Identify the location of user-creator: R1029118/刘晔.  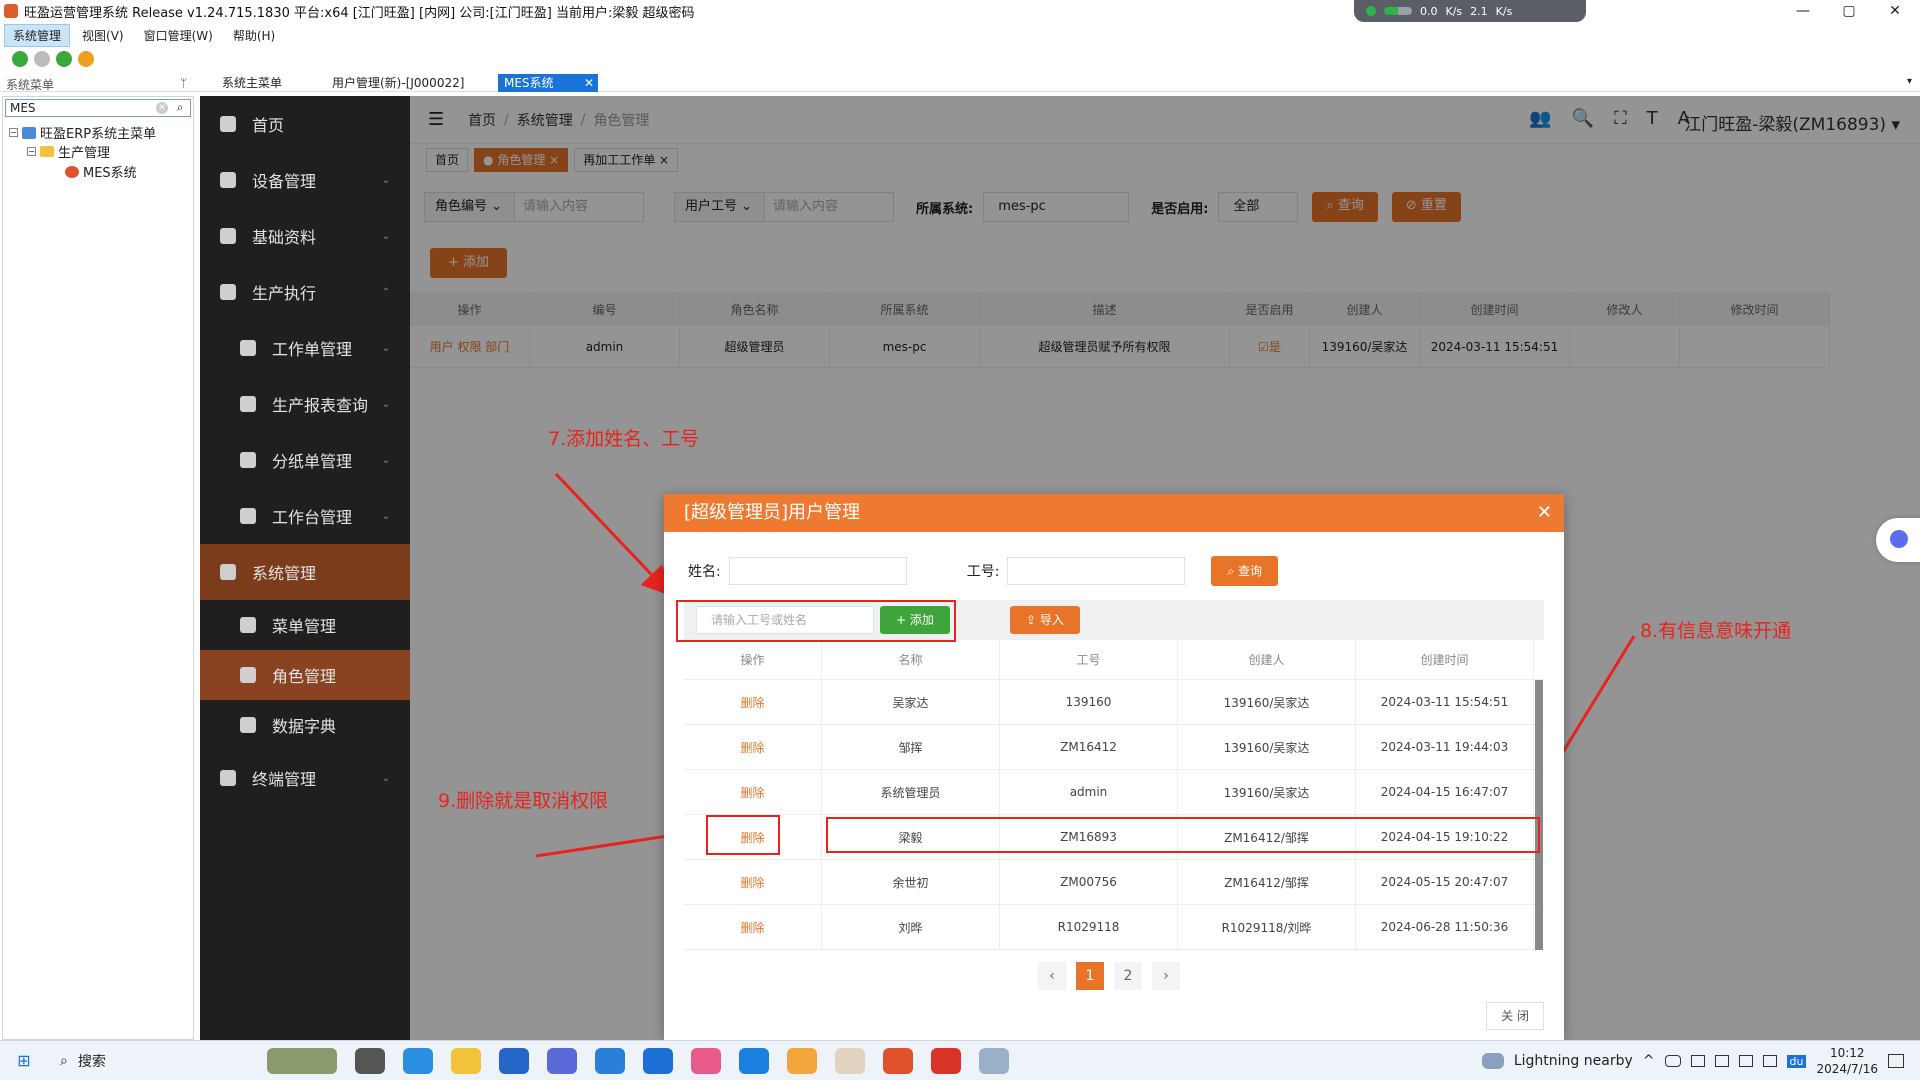
(1267, 927).